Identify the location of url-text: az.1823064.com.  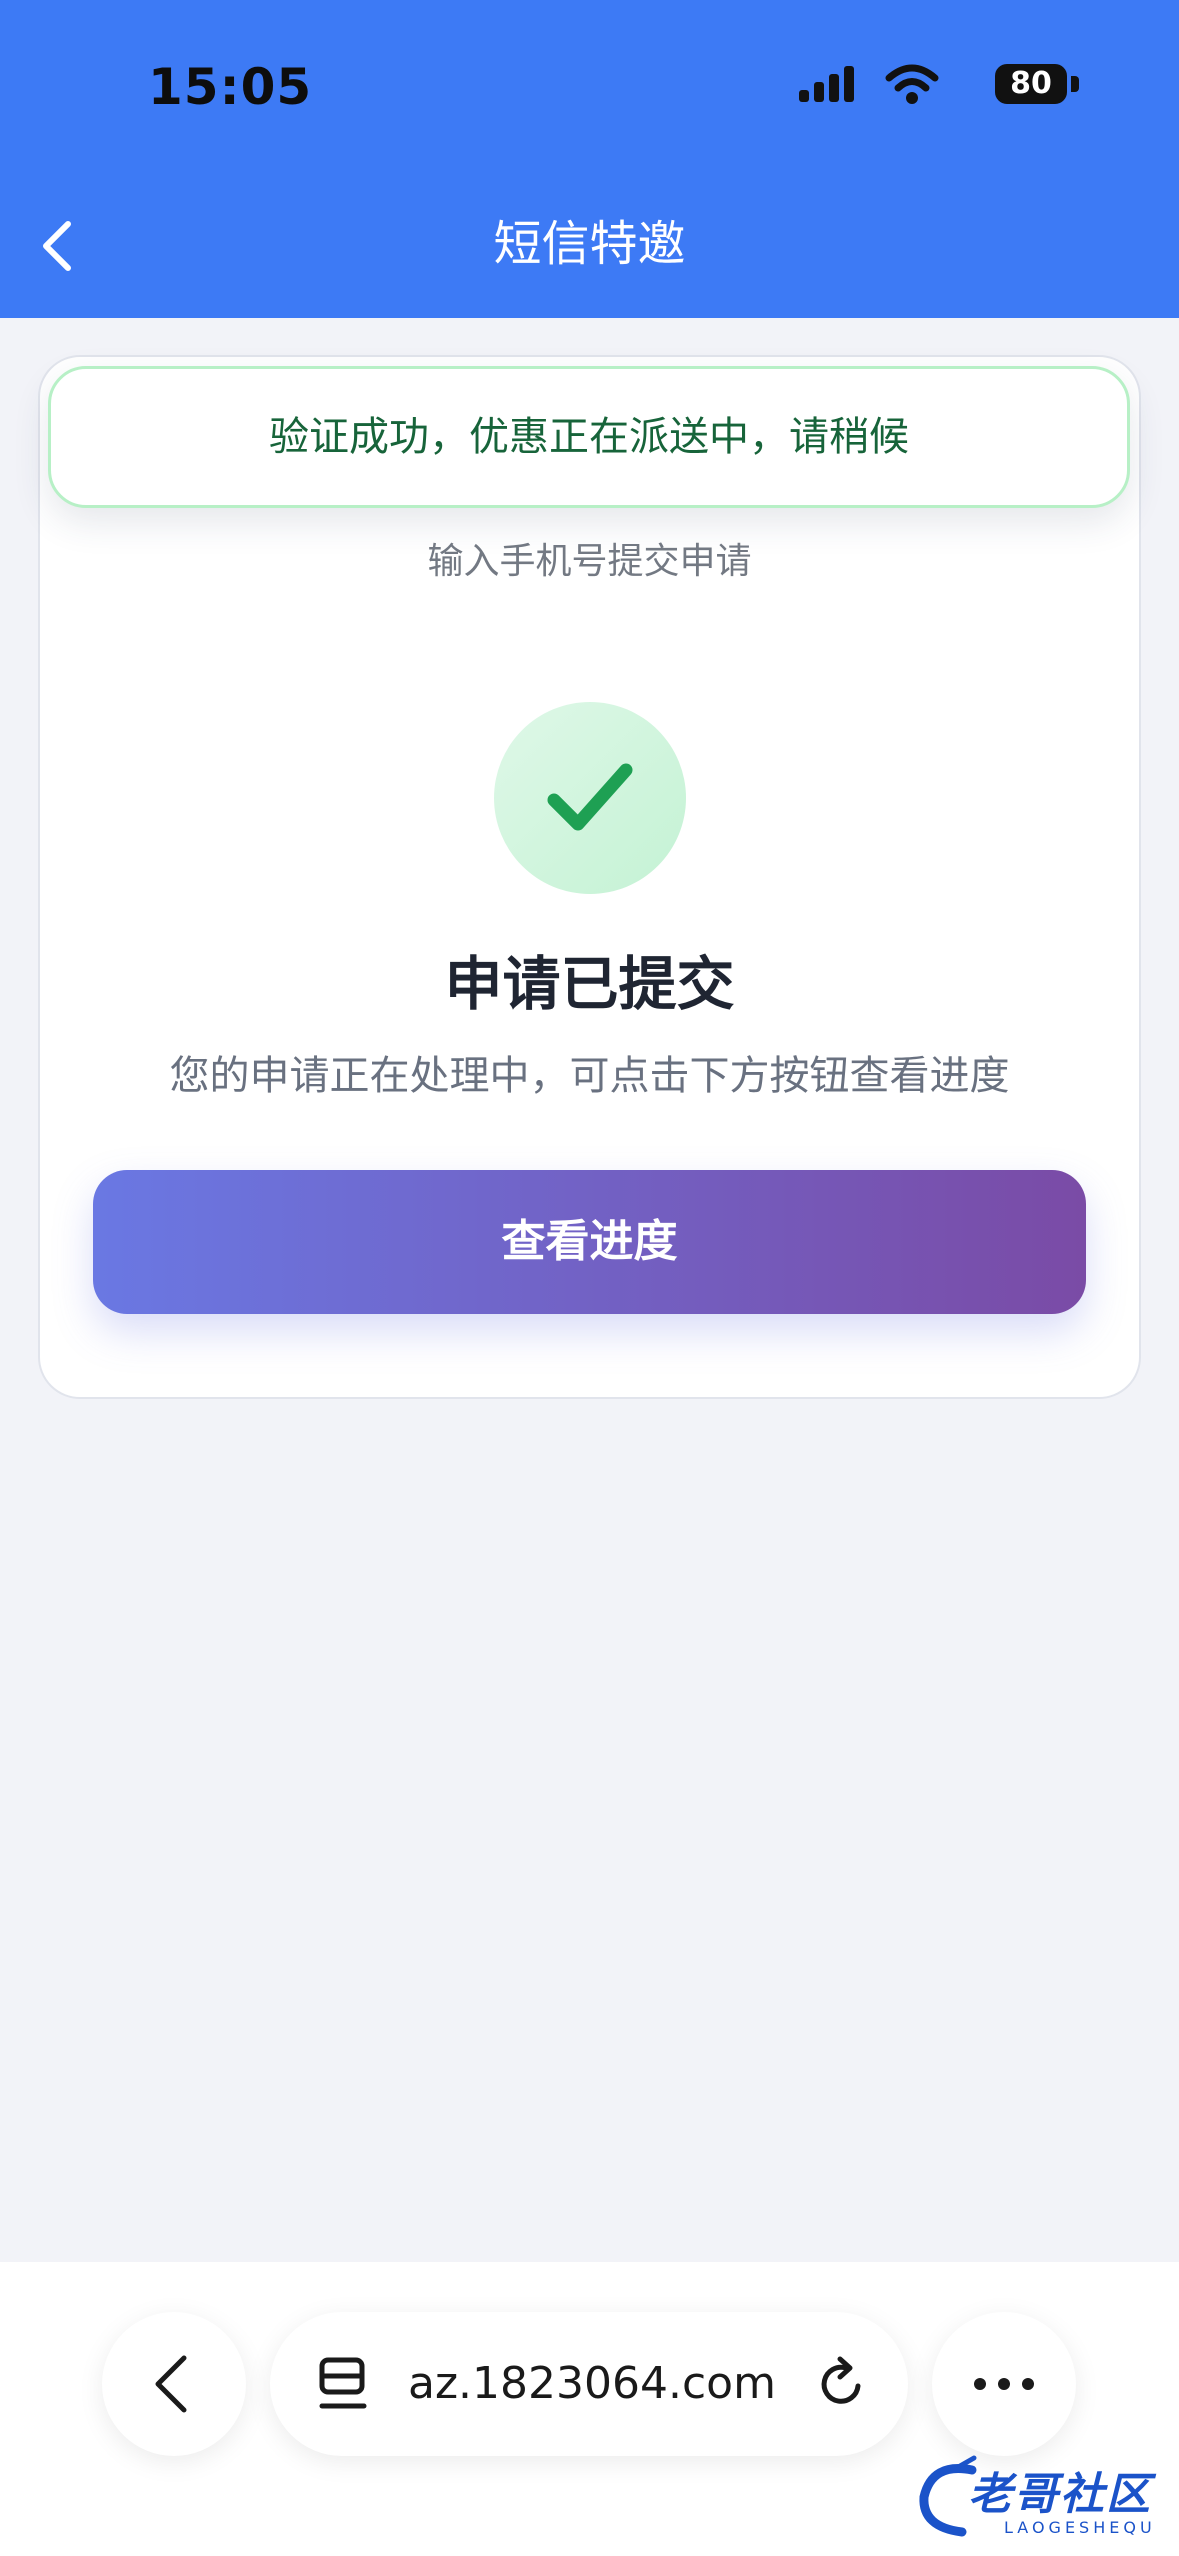
(592, 2383).